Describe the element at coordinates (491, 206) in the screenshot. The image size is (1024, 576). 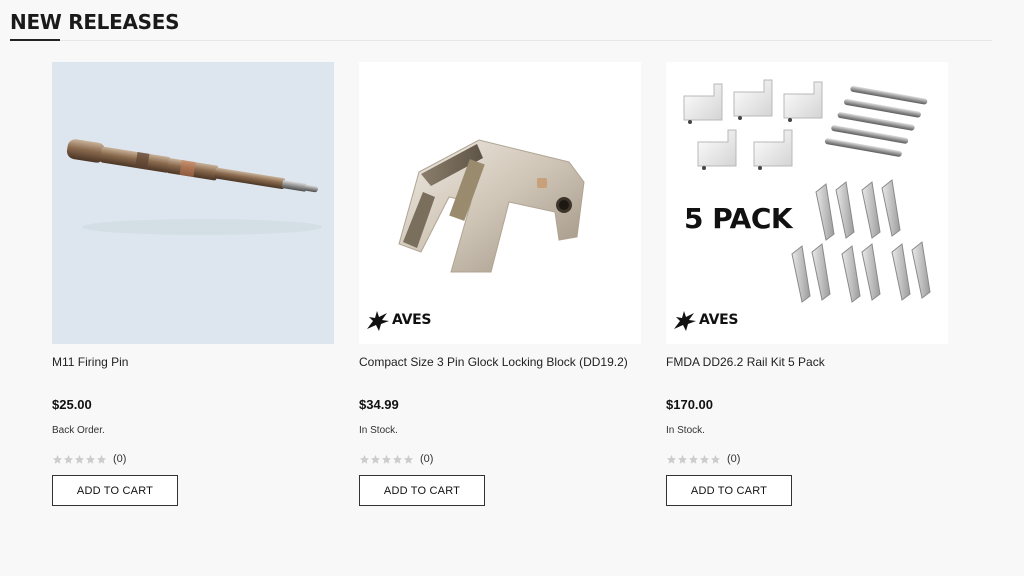
I see `locking-block-image` at that location.